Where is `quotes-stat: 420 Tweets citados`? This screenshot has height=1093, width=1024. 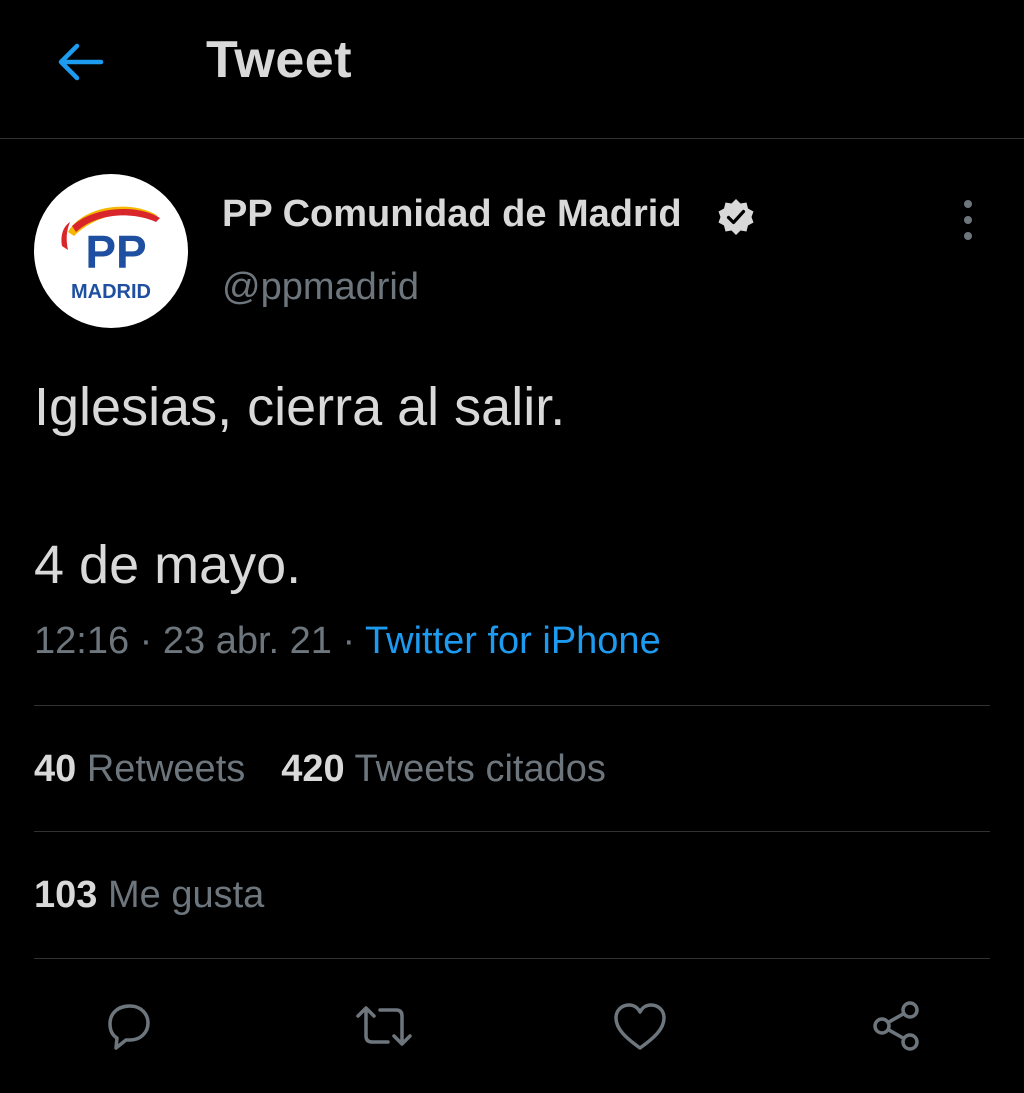
quotes-stat: 420 Tweets citados is located at coordinates (443, 769).